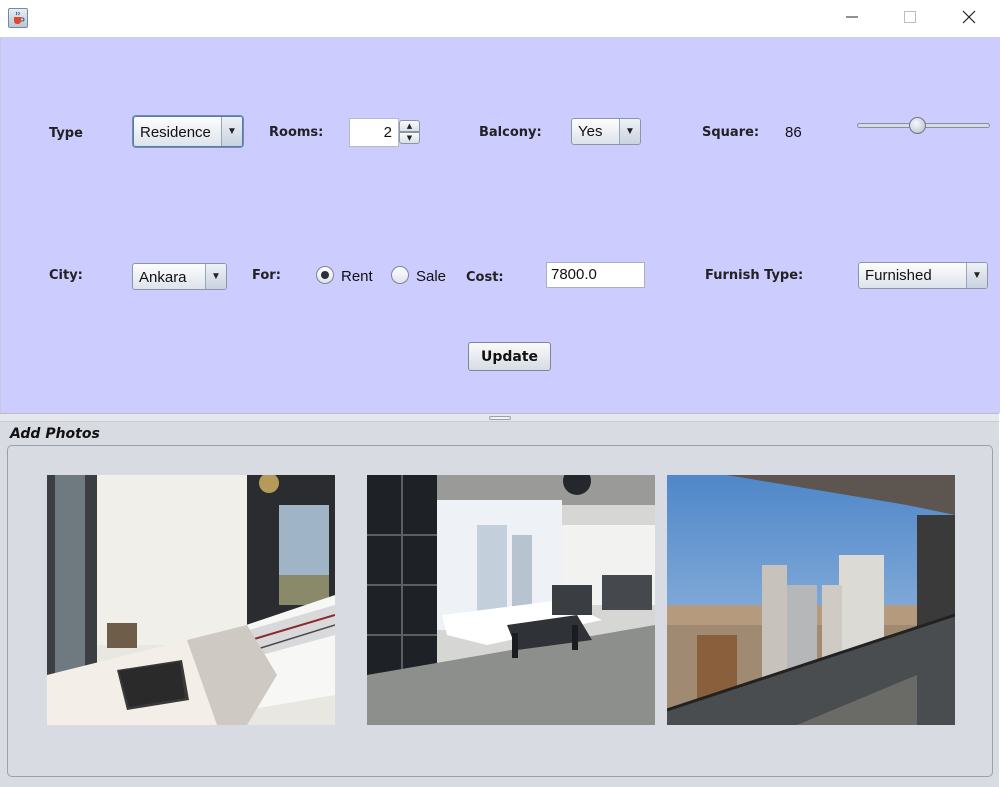  I want to click on square-label: Square:, so click(731, 132).